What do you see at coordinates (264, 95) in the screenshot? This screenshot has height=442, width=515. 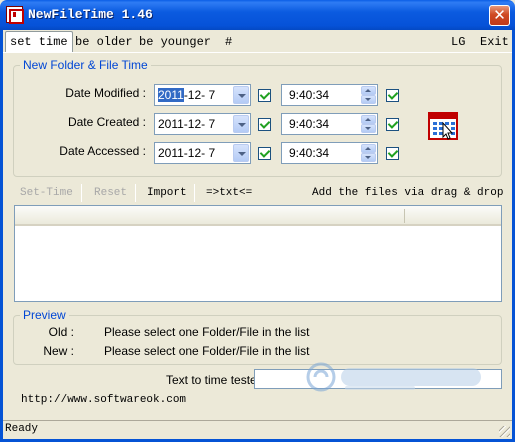 I see `date-modified-date-checkbox` at bounding box center [264, 95].